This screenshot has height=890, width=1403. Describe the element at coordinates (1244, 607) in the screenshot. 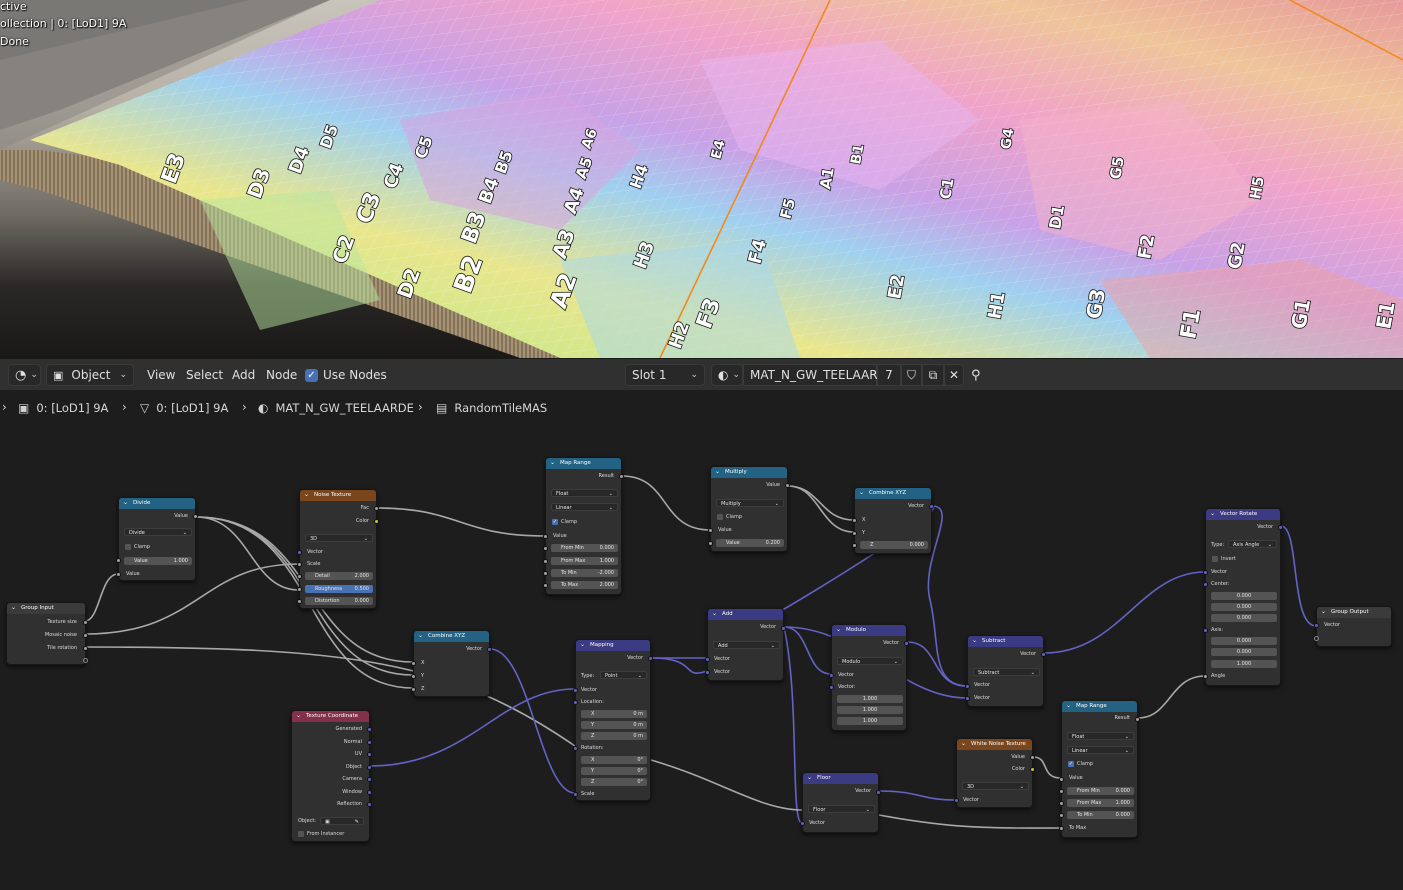

I see `center-y-field: 0.000` at that location.